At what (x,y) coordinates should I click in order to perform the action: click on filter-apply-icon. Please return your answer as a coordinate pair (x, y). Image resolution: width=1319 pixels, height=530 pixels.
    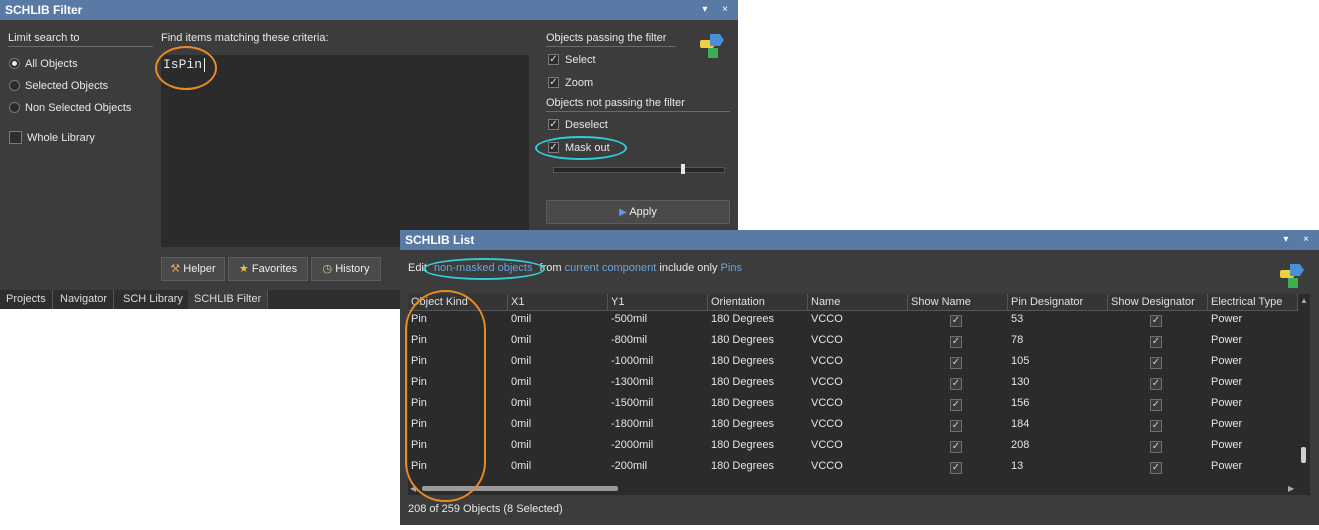
    Looking at the image, I should click on (713, 45).